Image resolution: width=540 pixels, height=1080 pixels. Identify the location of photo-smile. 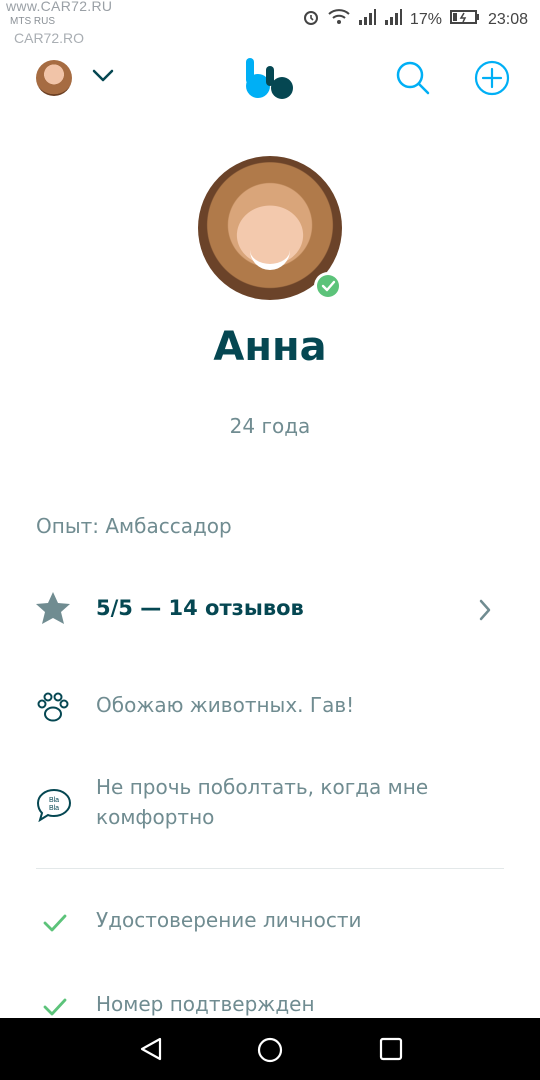
(270, 259).